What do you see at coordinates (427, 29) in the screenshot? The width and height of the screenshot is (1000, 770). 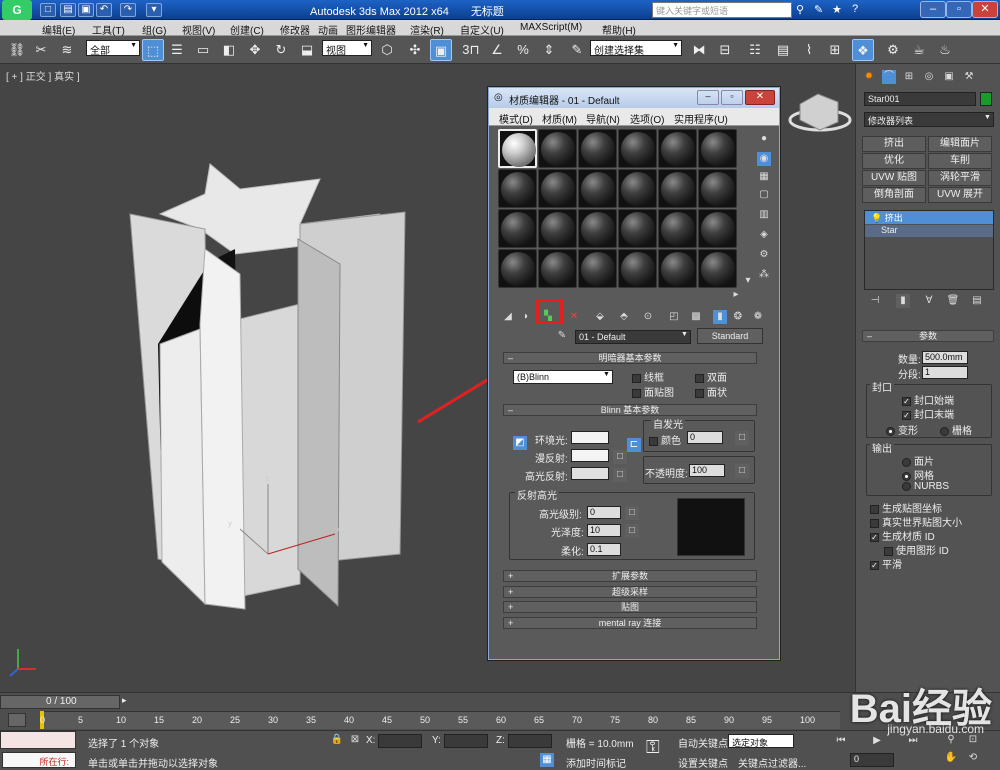 I see `menu-rendering: 渲染(R)` at bounding box center [427, 29].